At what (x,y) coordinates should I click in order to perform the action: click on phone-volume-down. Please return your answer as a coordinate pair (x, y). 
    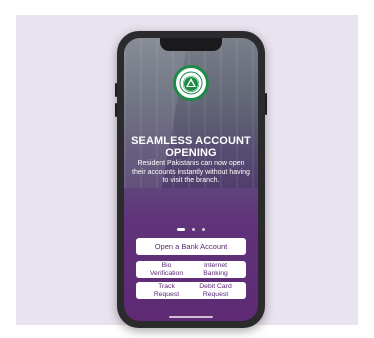
    Looking at the image, I should click on (116, 110).